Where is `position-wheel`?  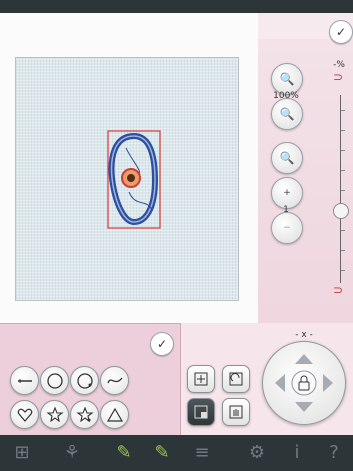 position-wheel is located at coordinates (304, 383).